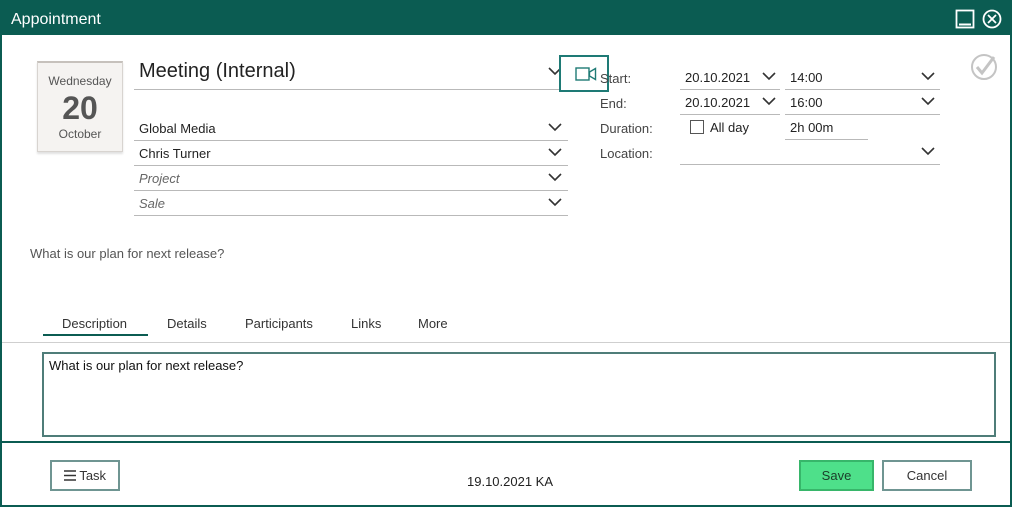 The image size is (1012, 507). Describe the element at coordinates (862, 102) in the screenshot. I see `end-time-field: 16:00` at that location.